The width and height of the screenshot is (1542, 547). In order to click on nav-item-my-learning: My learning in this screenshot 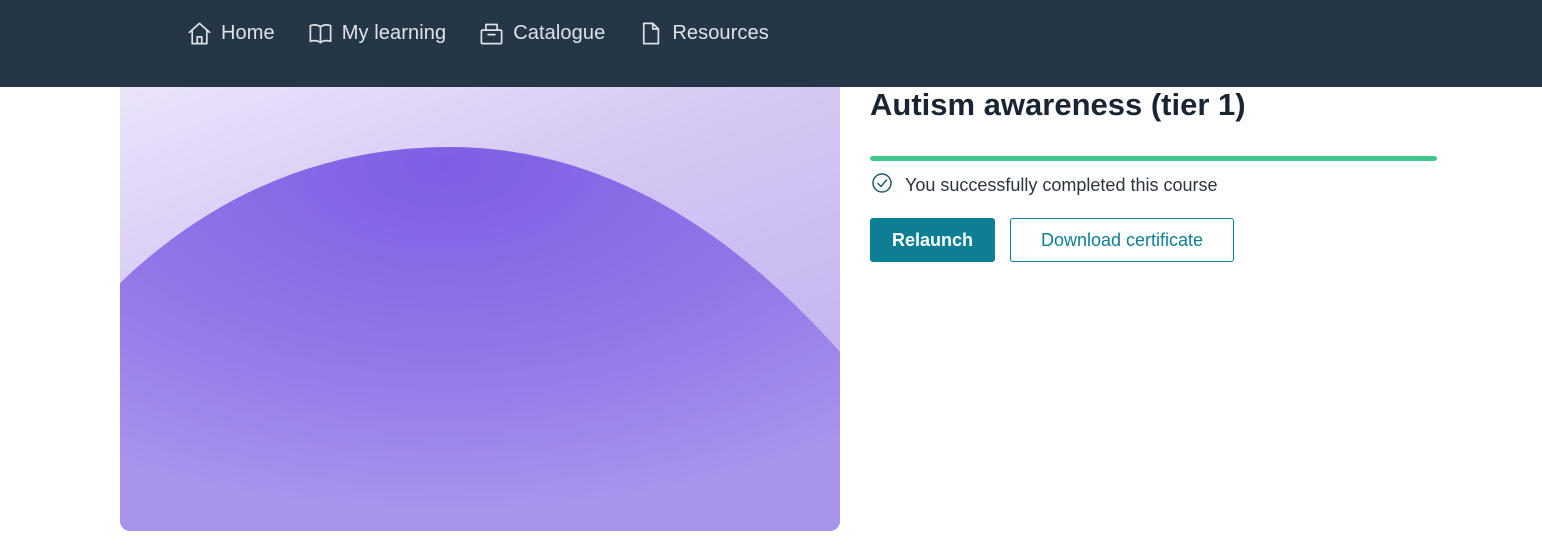, I will do `click(376, 33)`.